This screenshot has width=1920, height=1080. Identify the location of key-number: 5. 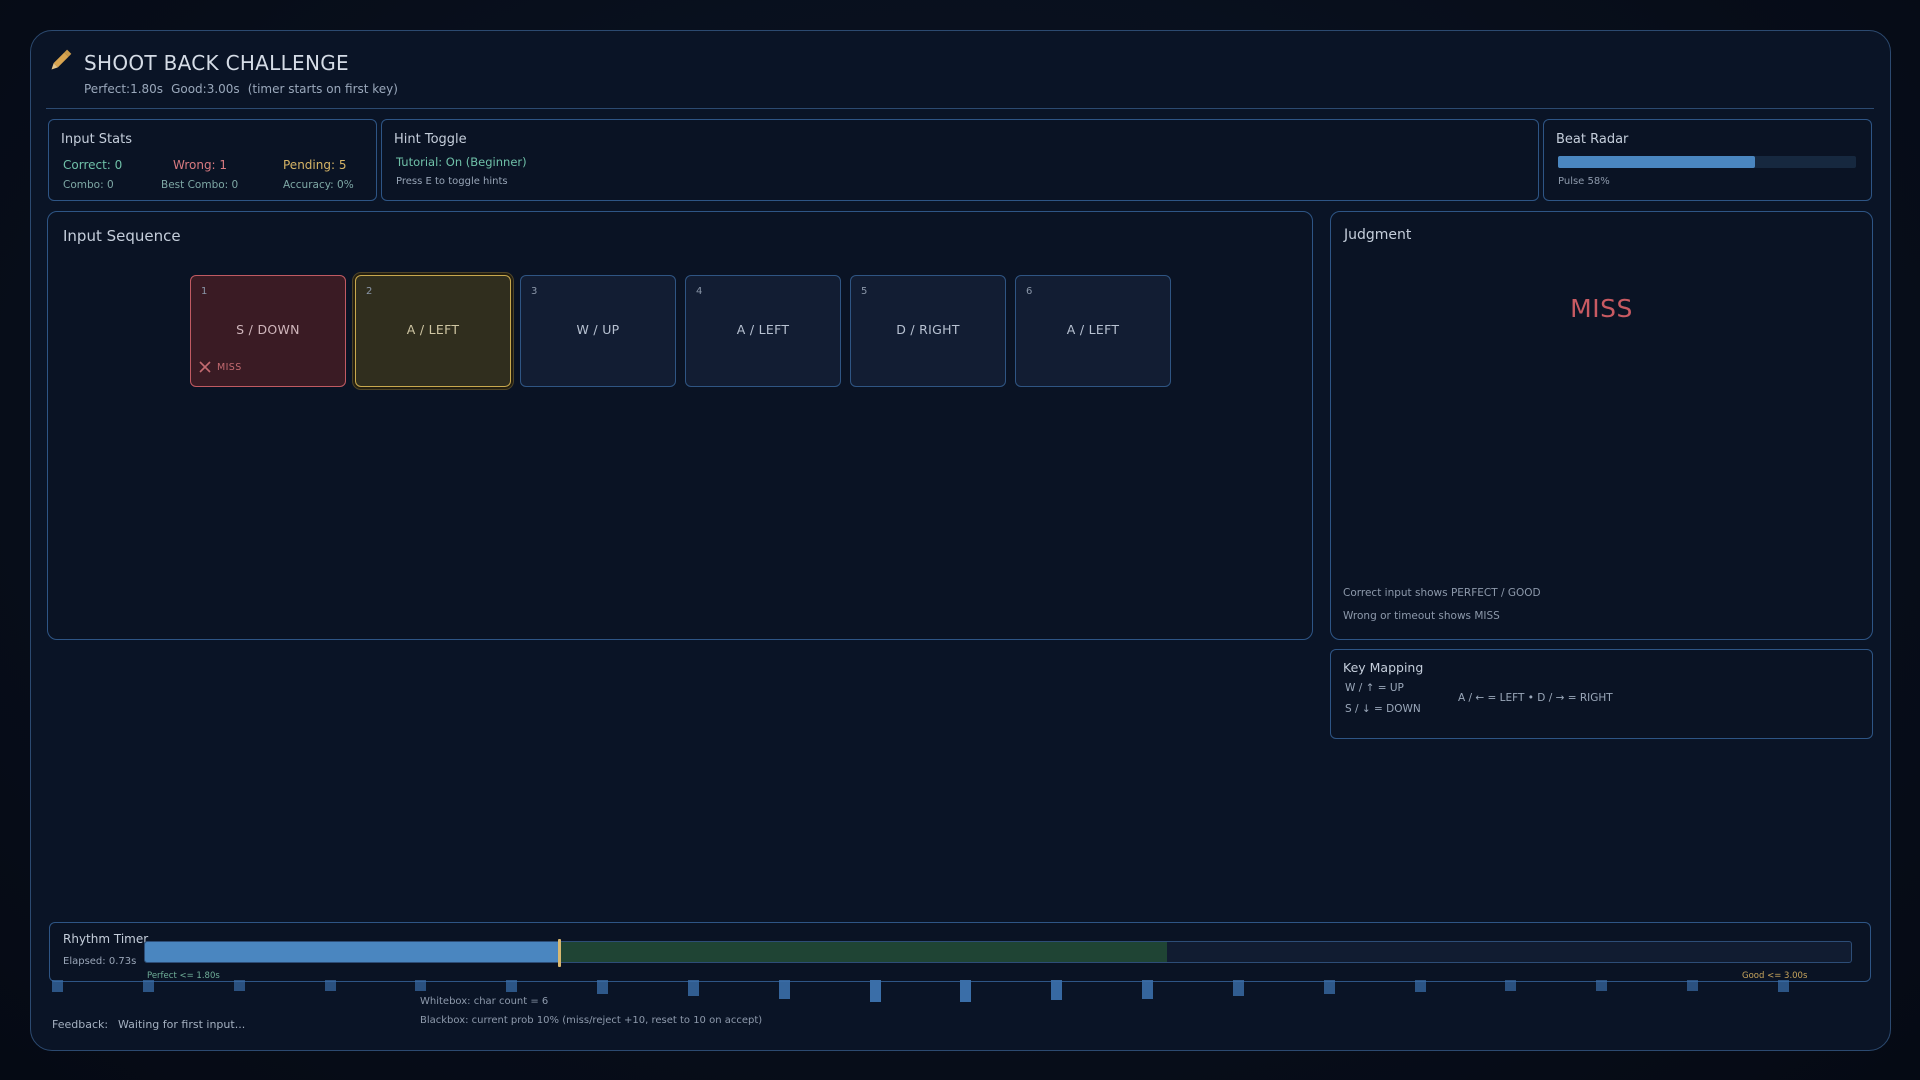
(864, 291).